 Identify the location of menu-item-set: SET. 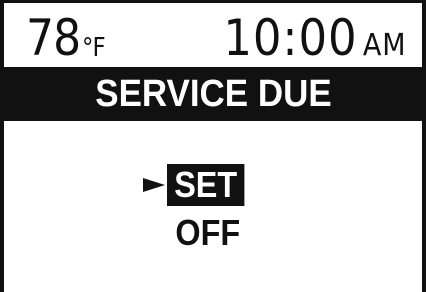
(198, 185).